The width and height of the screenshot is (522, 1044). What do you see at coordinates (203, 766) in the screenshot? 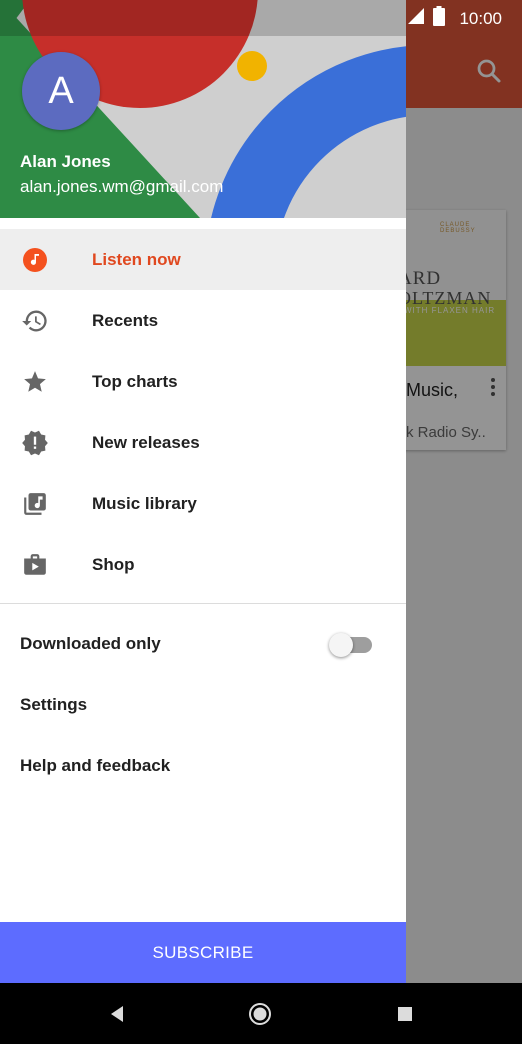
I see `help-feedback-item: Help and feedback` at bounding box center [203, 766].